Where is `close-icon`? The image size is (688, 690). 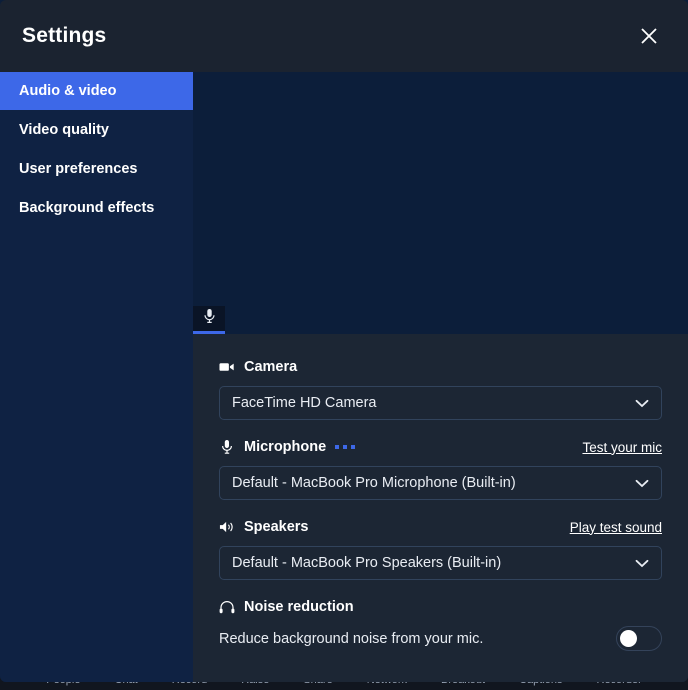 close-icon is located at coordinates (649, 36).